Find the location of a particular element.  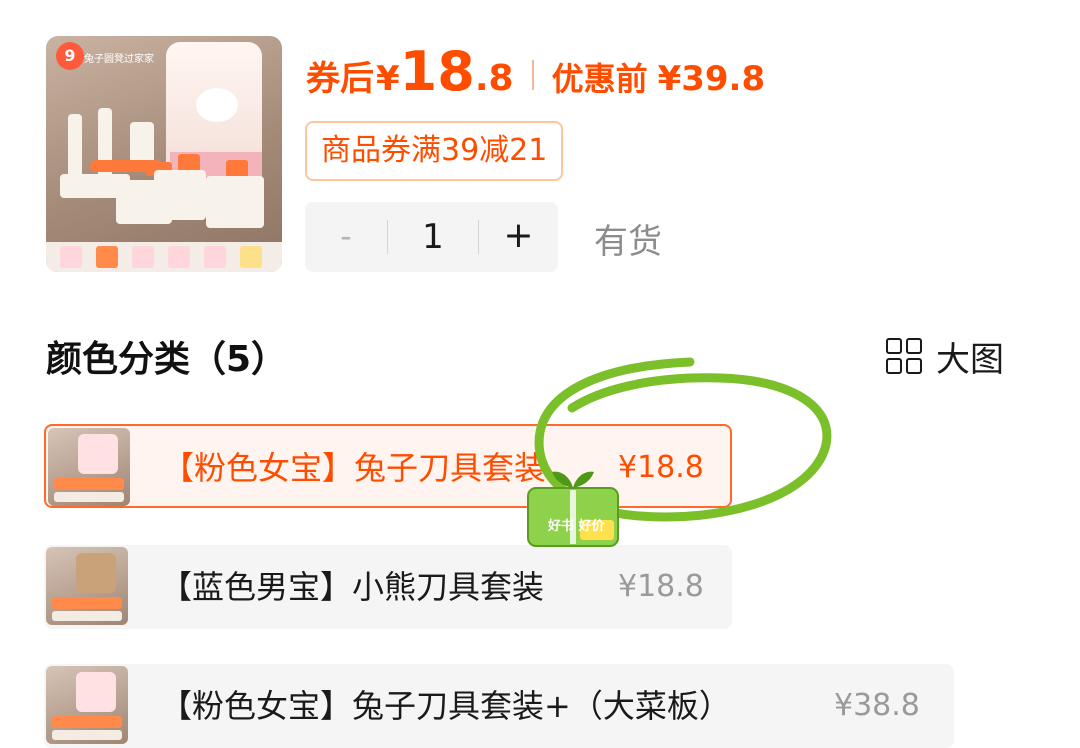

quantity-value: 1 is located at coordinates (433, 237).